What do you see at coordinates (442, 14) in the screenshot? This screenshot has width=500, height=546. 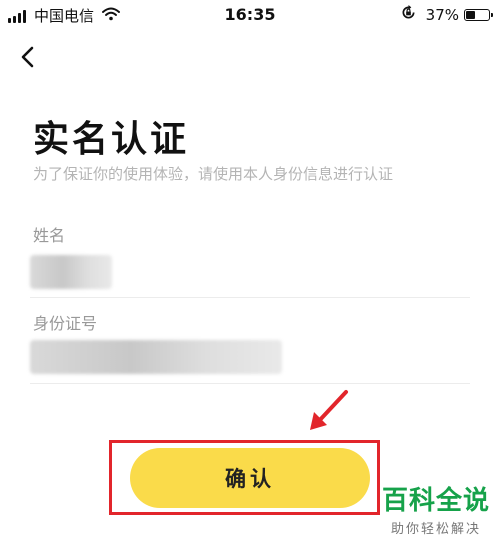 I see `battery-percent: 37%` at bounding box center [442, 14].